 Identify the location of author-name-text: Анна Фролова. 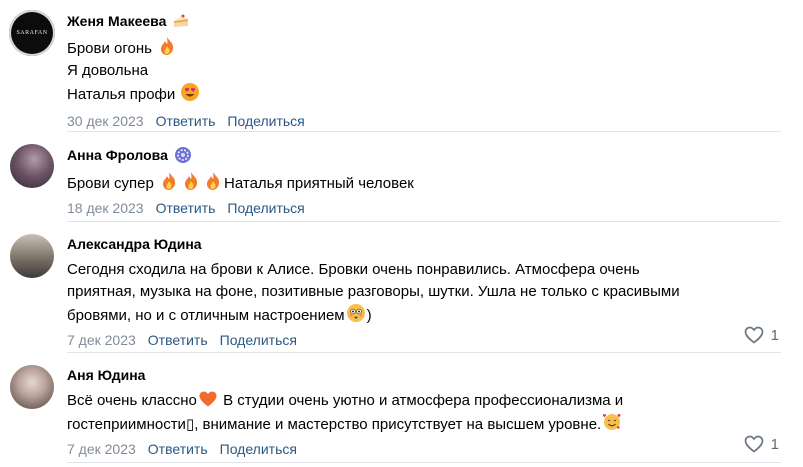
(117, 155).